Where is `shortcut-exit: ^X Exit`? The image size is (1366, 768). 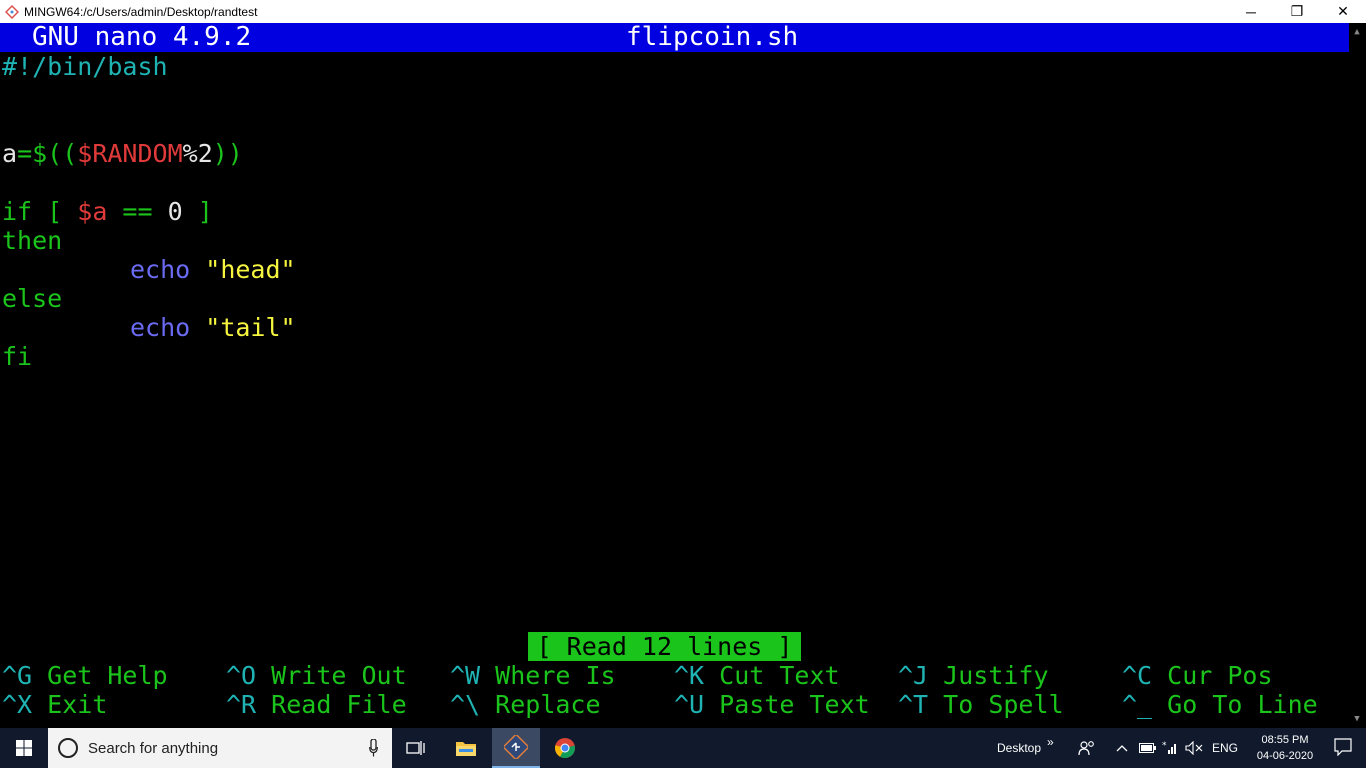 shortcut-exit: ^X Exit is located at coordinates (54, 704).